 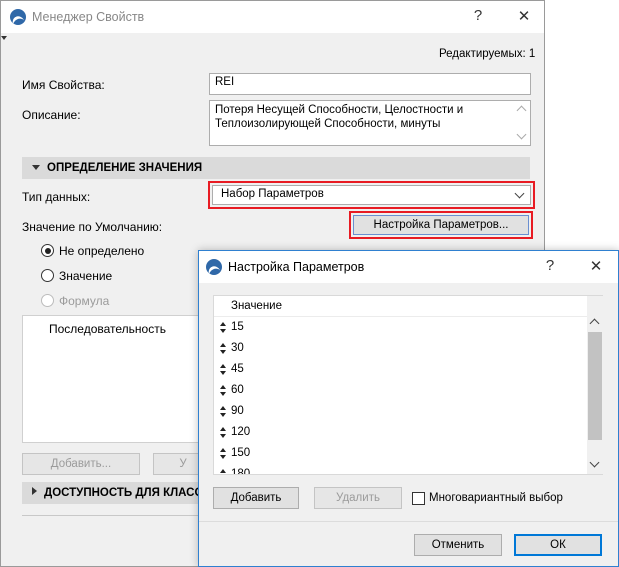 I want to click on list-item: 30, so click(x=400, y=348).